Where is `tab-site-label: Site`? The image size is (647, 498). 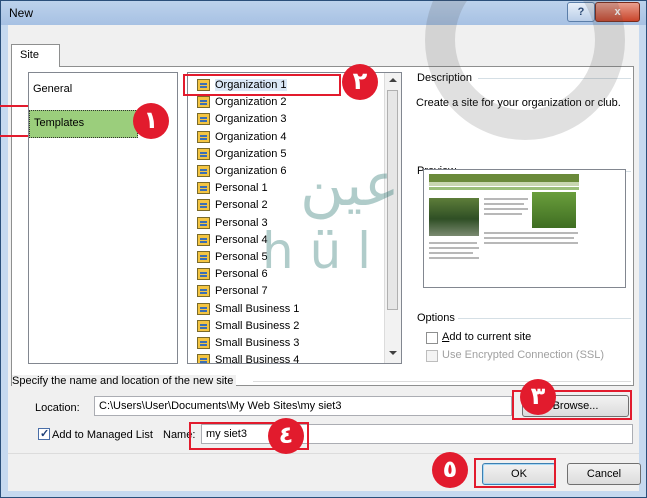 tab-site-label: Site is located at coordinates (29, 55).